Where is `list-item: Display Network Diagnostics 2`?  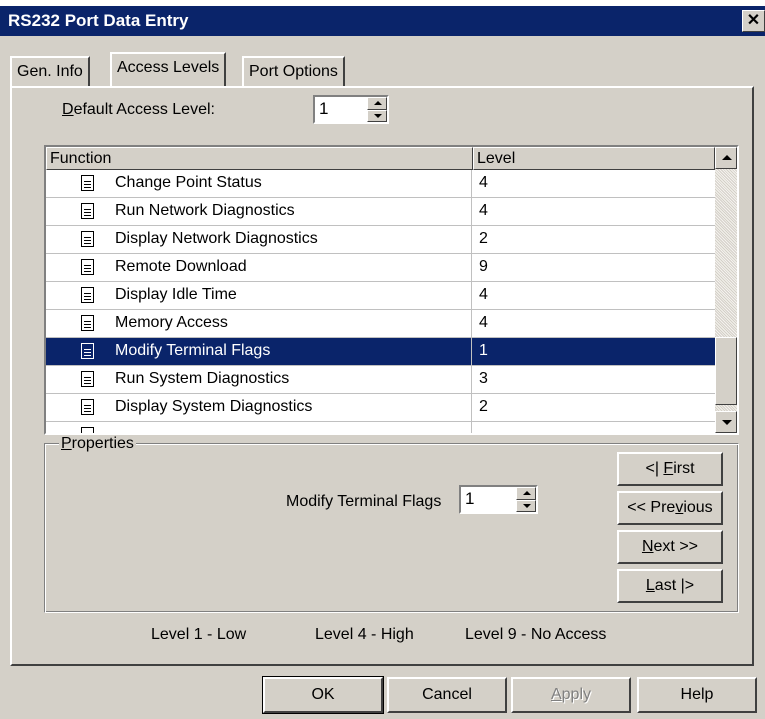 list-item: Display Network Diagnostics 2 is located at coordinates (380, 240).